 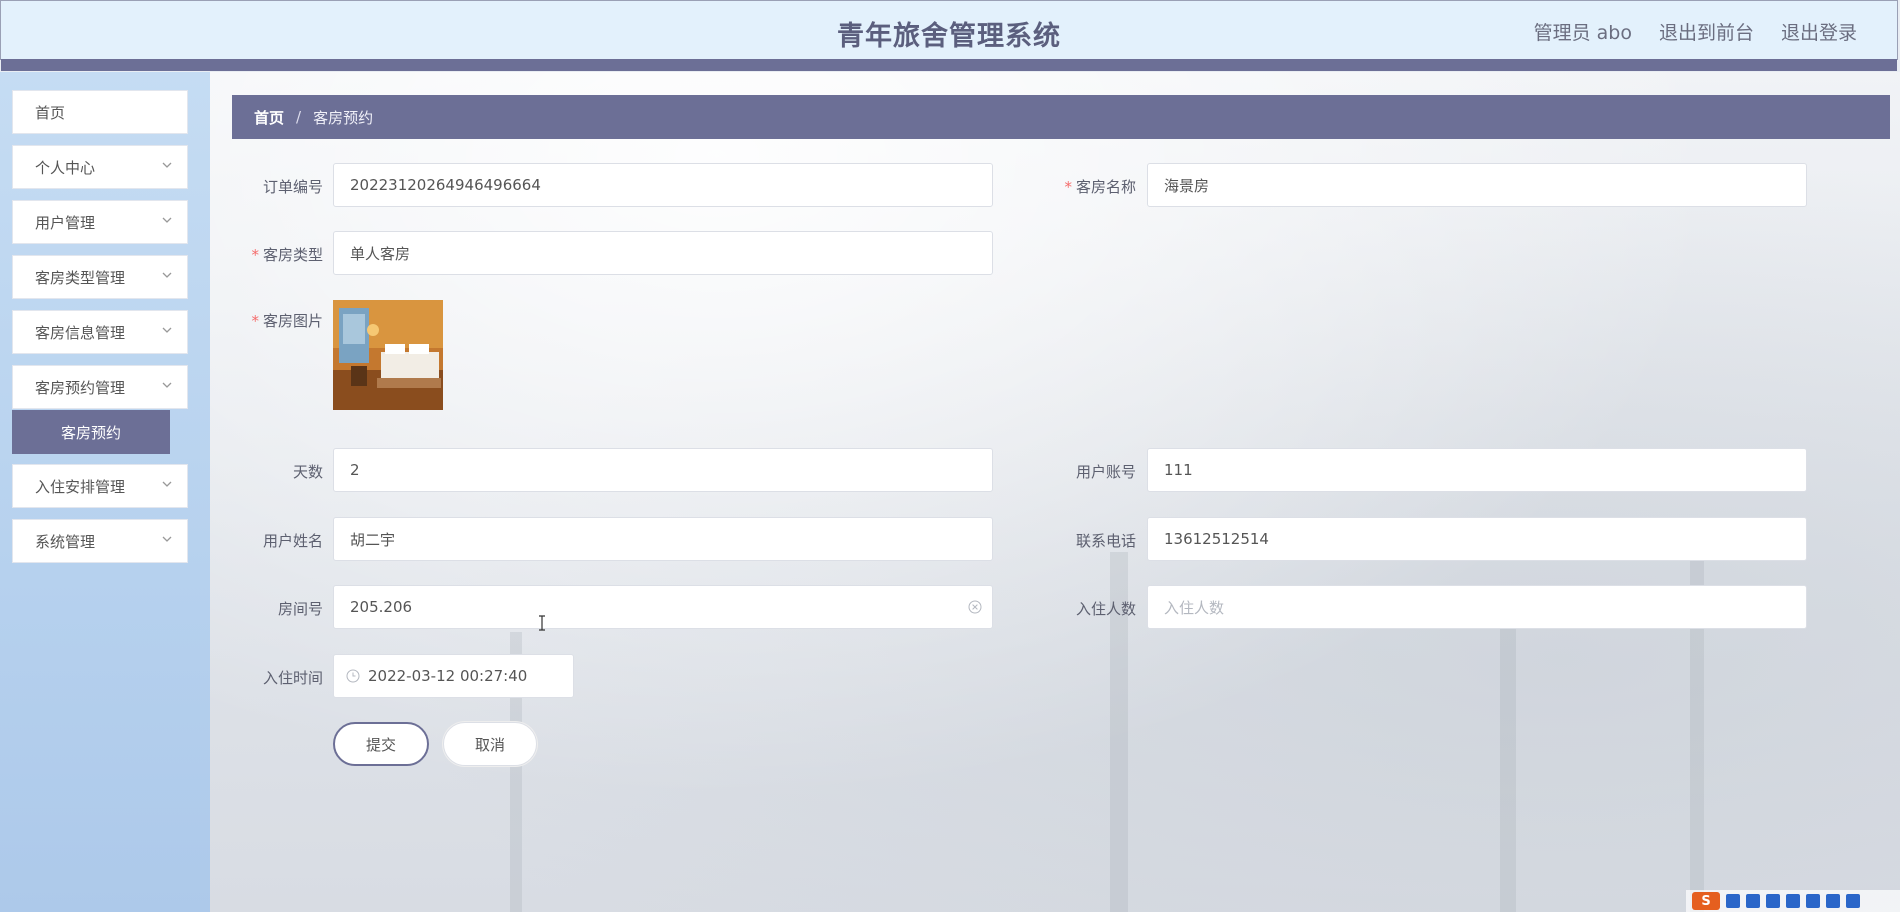 What do you see at coordinates (663, 539) in the screenshot?
I see `user-name-field: 胡二宇` at bounding box center [663, 539].